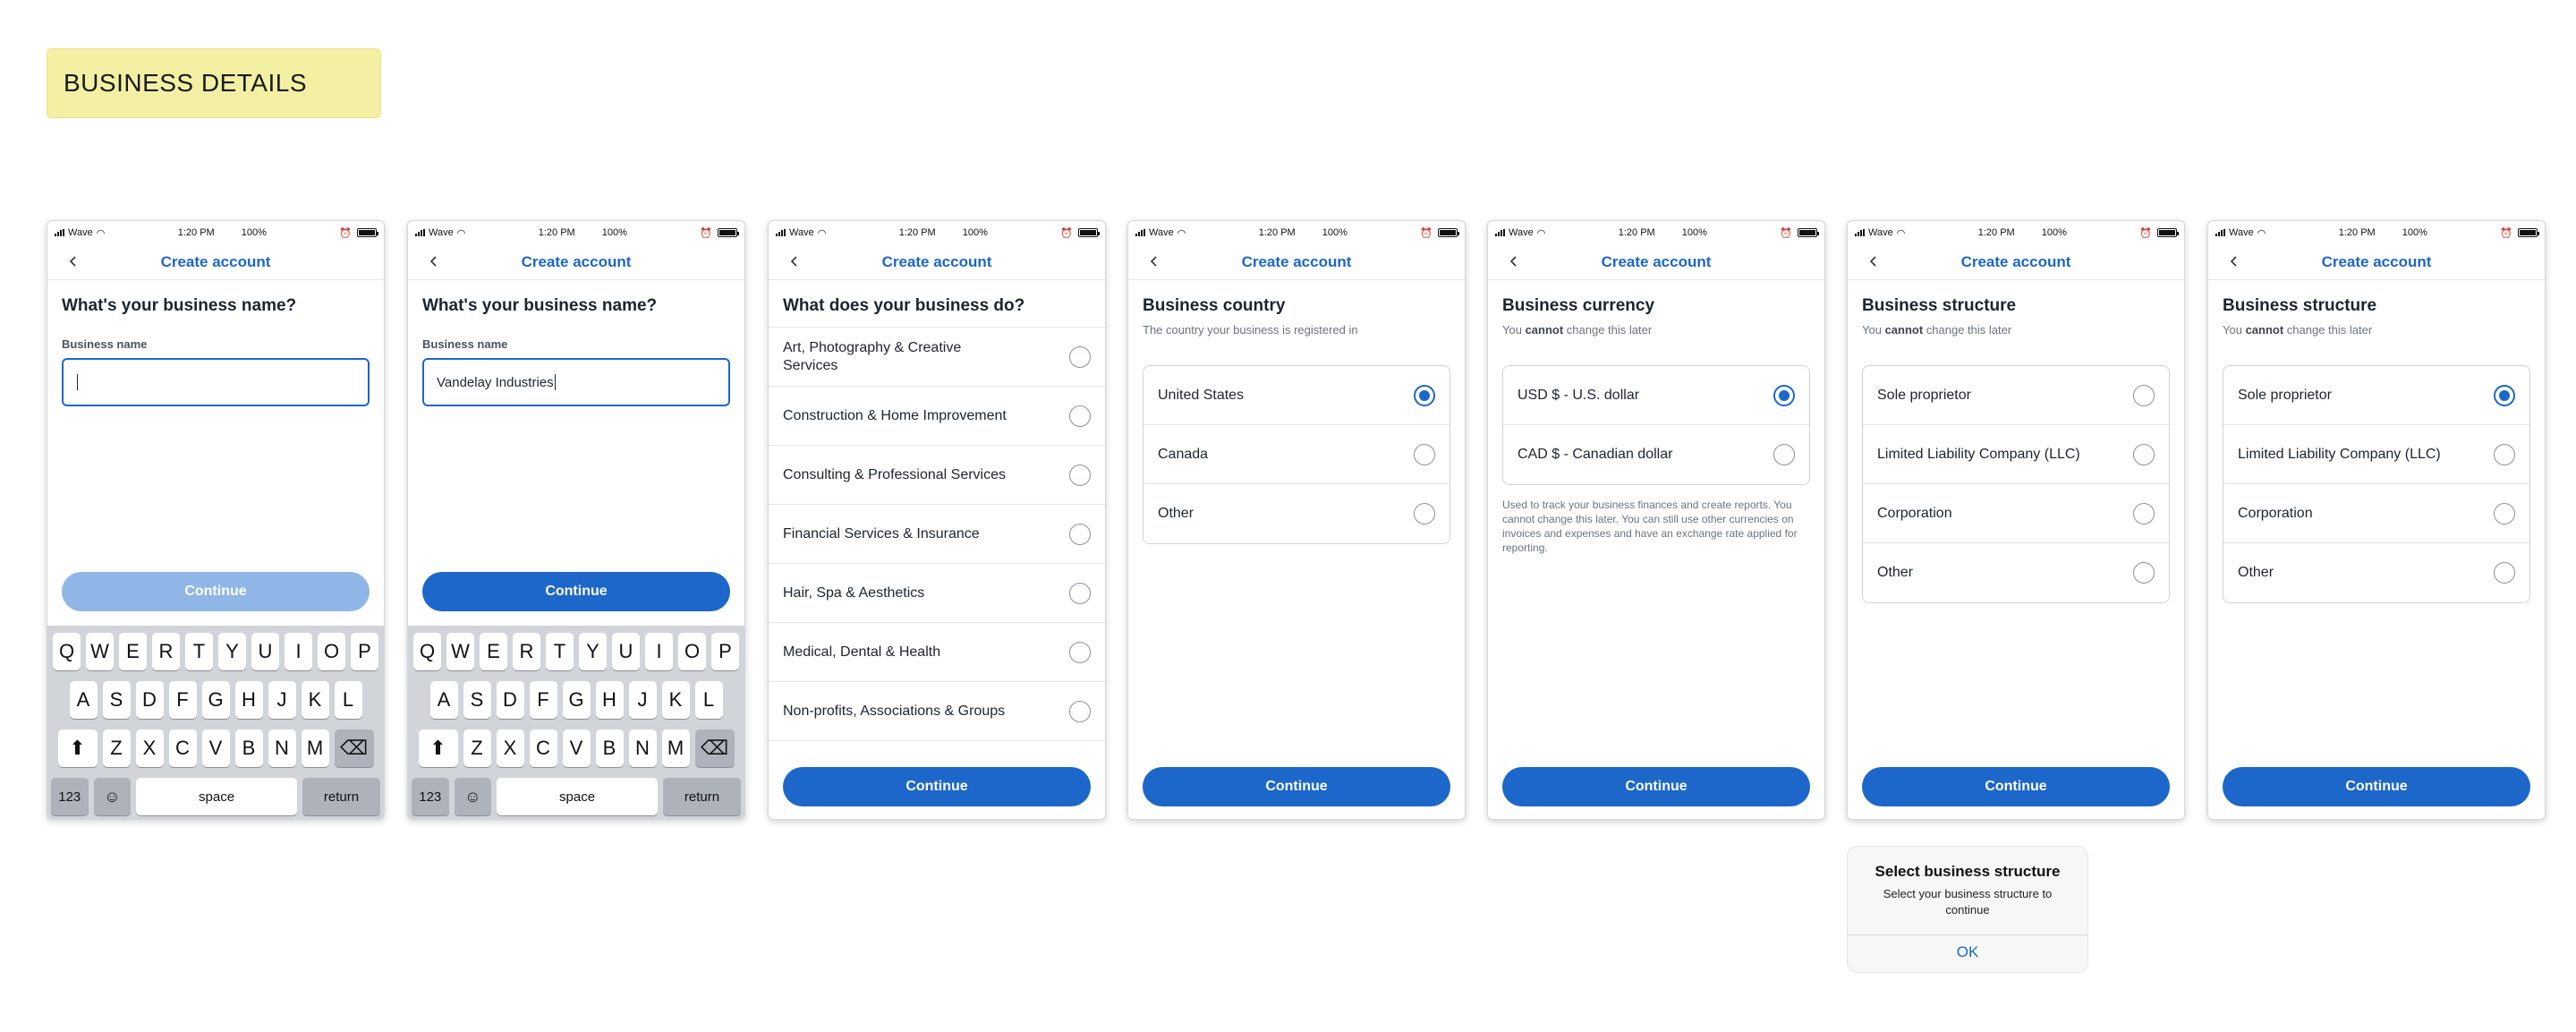  What do you see at coordinates (1967, 952) in the screenshot?
I see `alert-ok-button: OK` at bounding box center [1967, 952].